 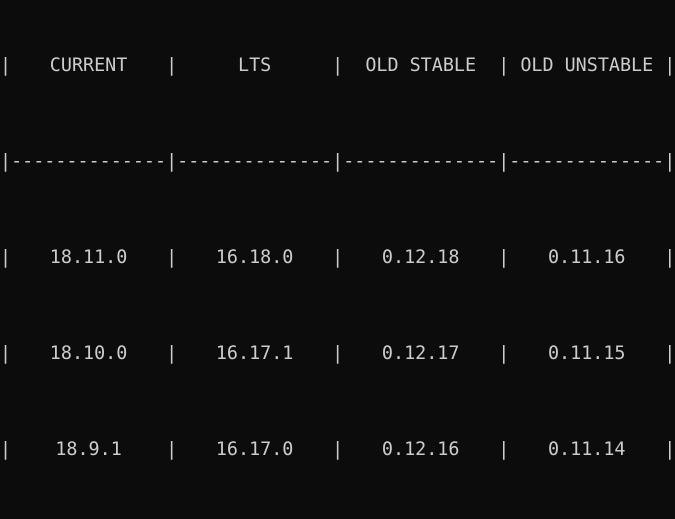 What do you see at coordinates (254, 353) in the screenshot?
I see `cell-lts: 16.17.1` at bounding box center [254, 353].